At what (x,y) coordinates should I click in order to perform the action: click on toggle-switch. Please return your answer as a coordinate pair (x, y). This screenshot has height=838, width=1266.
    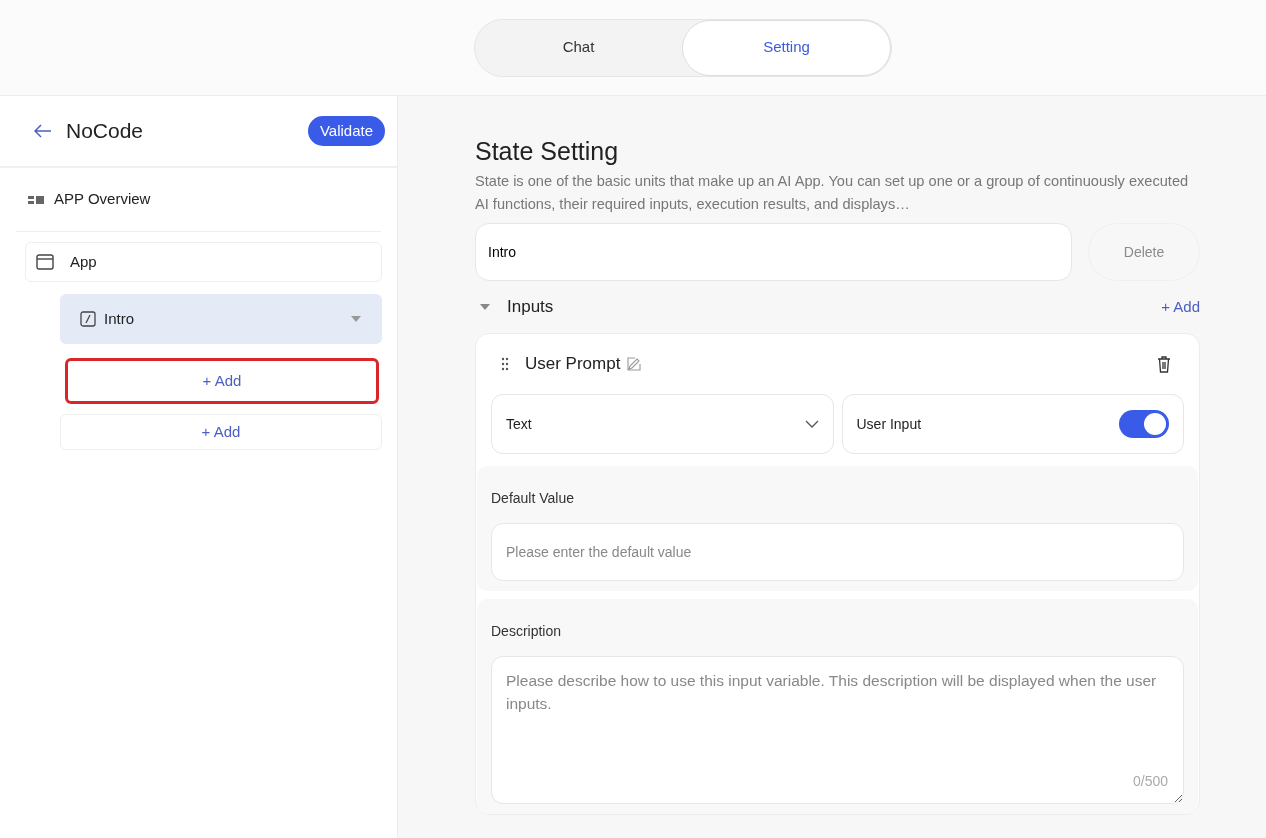
    Looking at the image, I should click on (1144, 424).